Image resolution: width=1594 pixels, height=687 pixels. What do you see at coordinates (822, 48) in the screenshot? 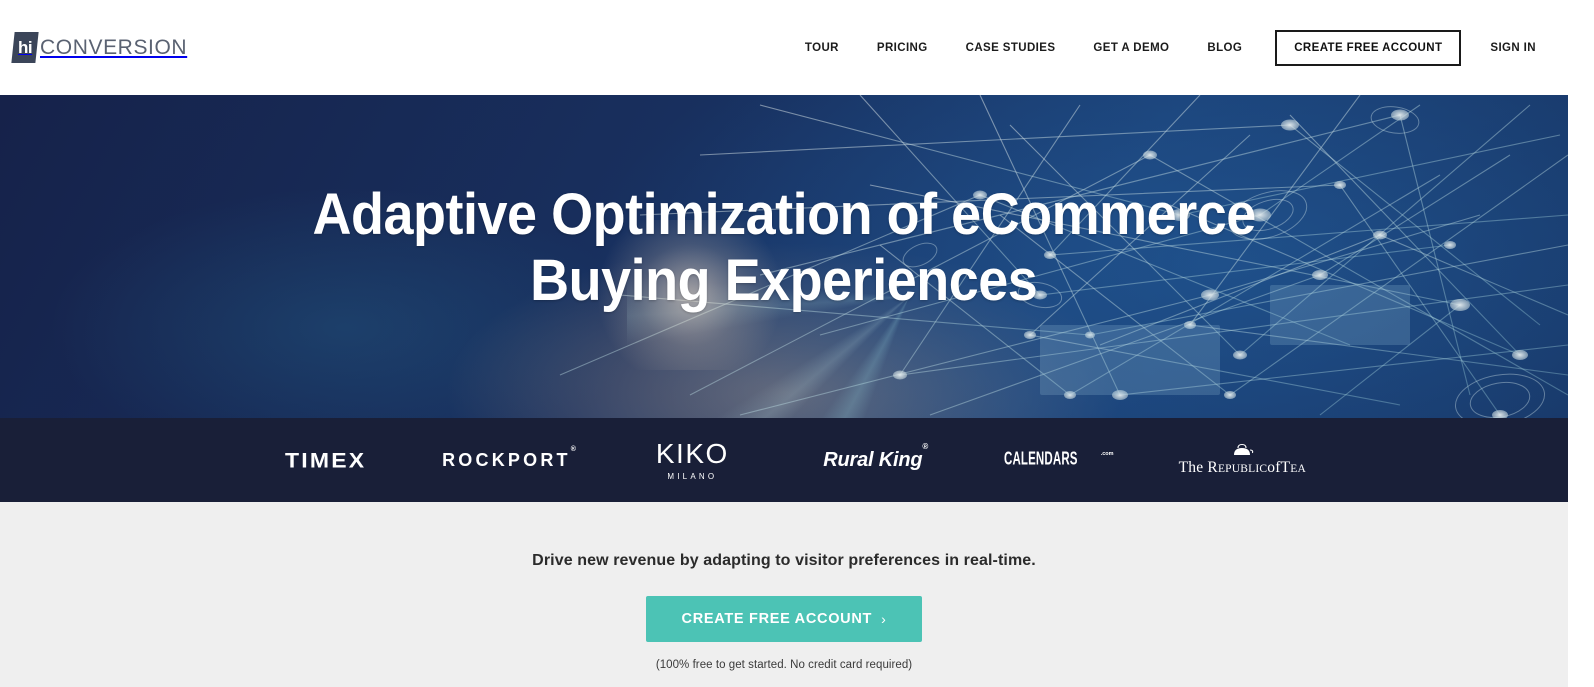
I see `nav-item-tour: TOUR` at bounding box center [822, 48].